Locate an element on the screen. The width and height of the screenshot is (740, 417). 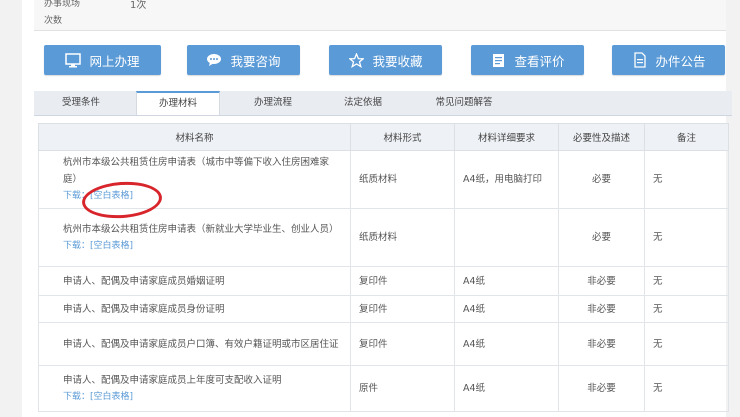
left-gutter is located at coordinates (11, 208).